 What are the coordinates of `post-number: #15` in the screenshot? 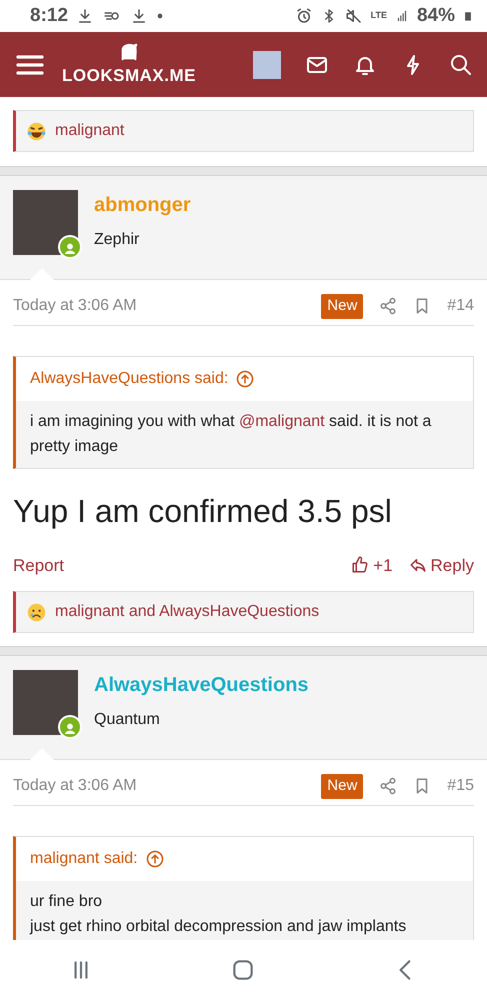 It's located at (460, 786).